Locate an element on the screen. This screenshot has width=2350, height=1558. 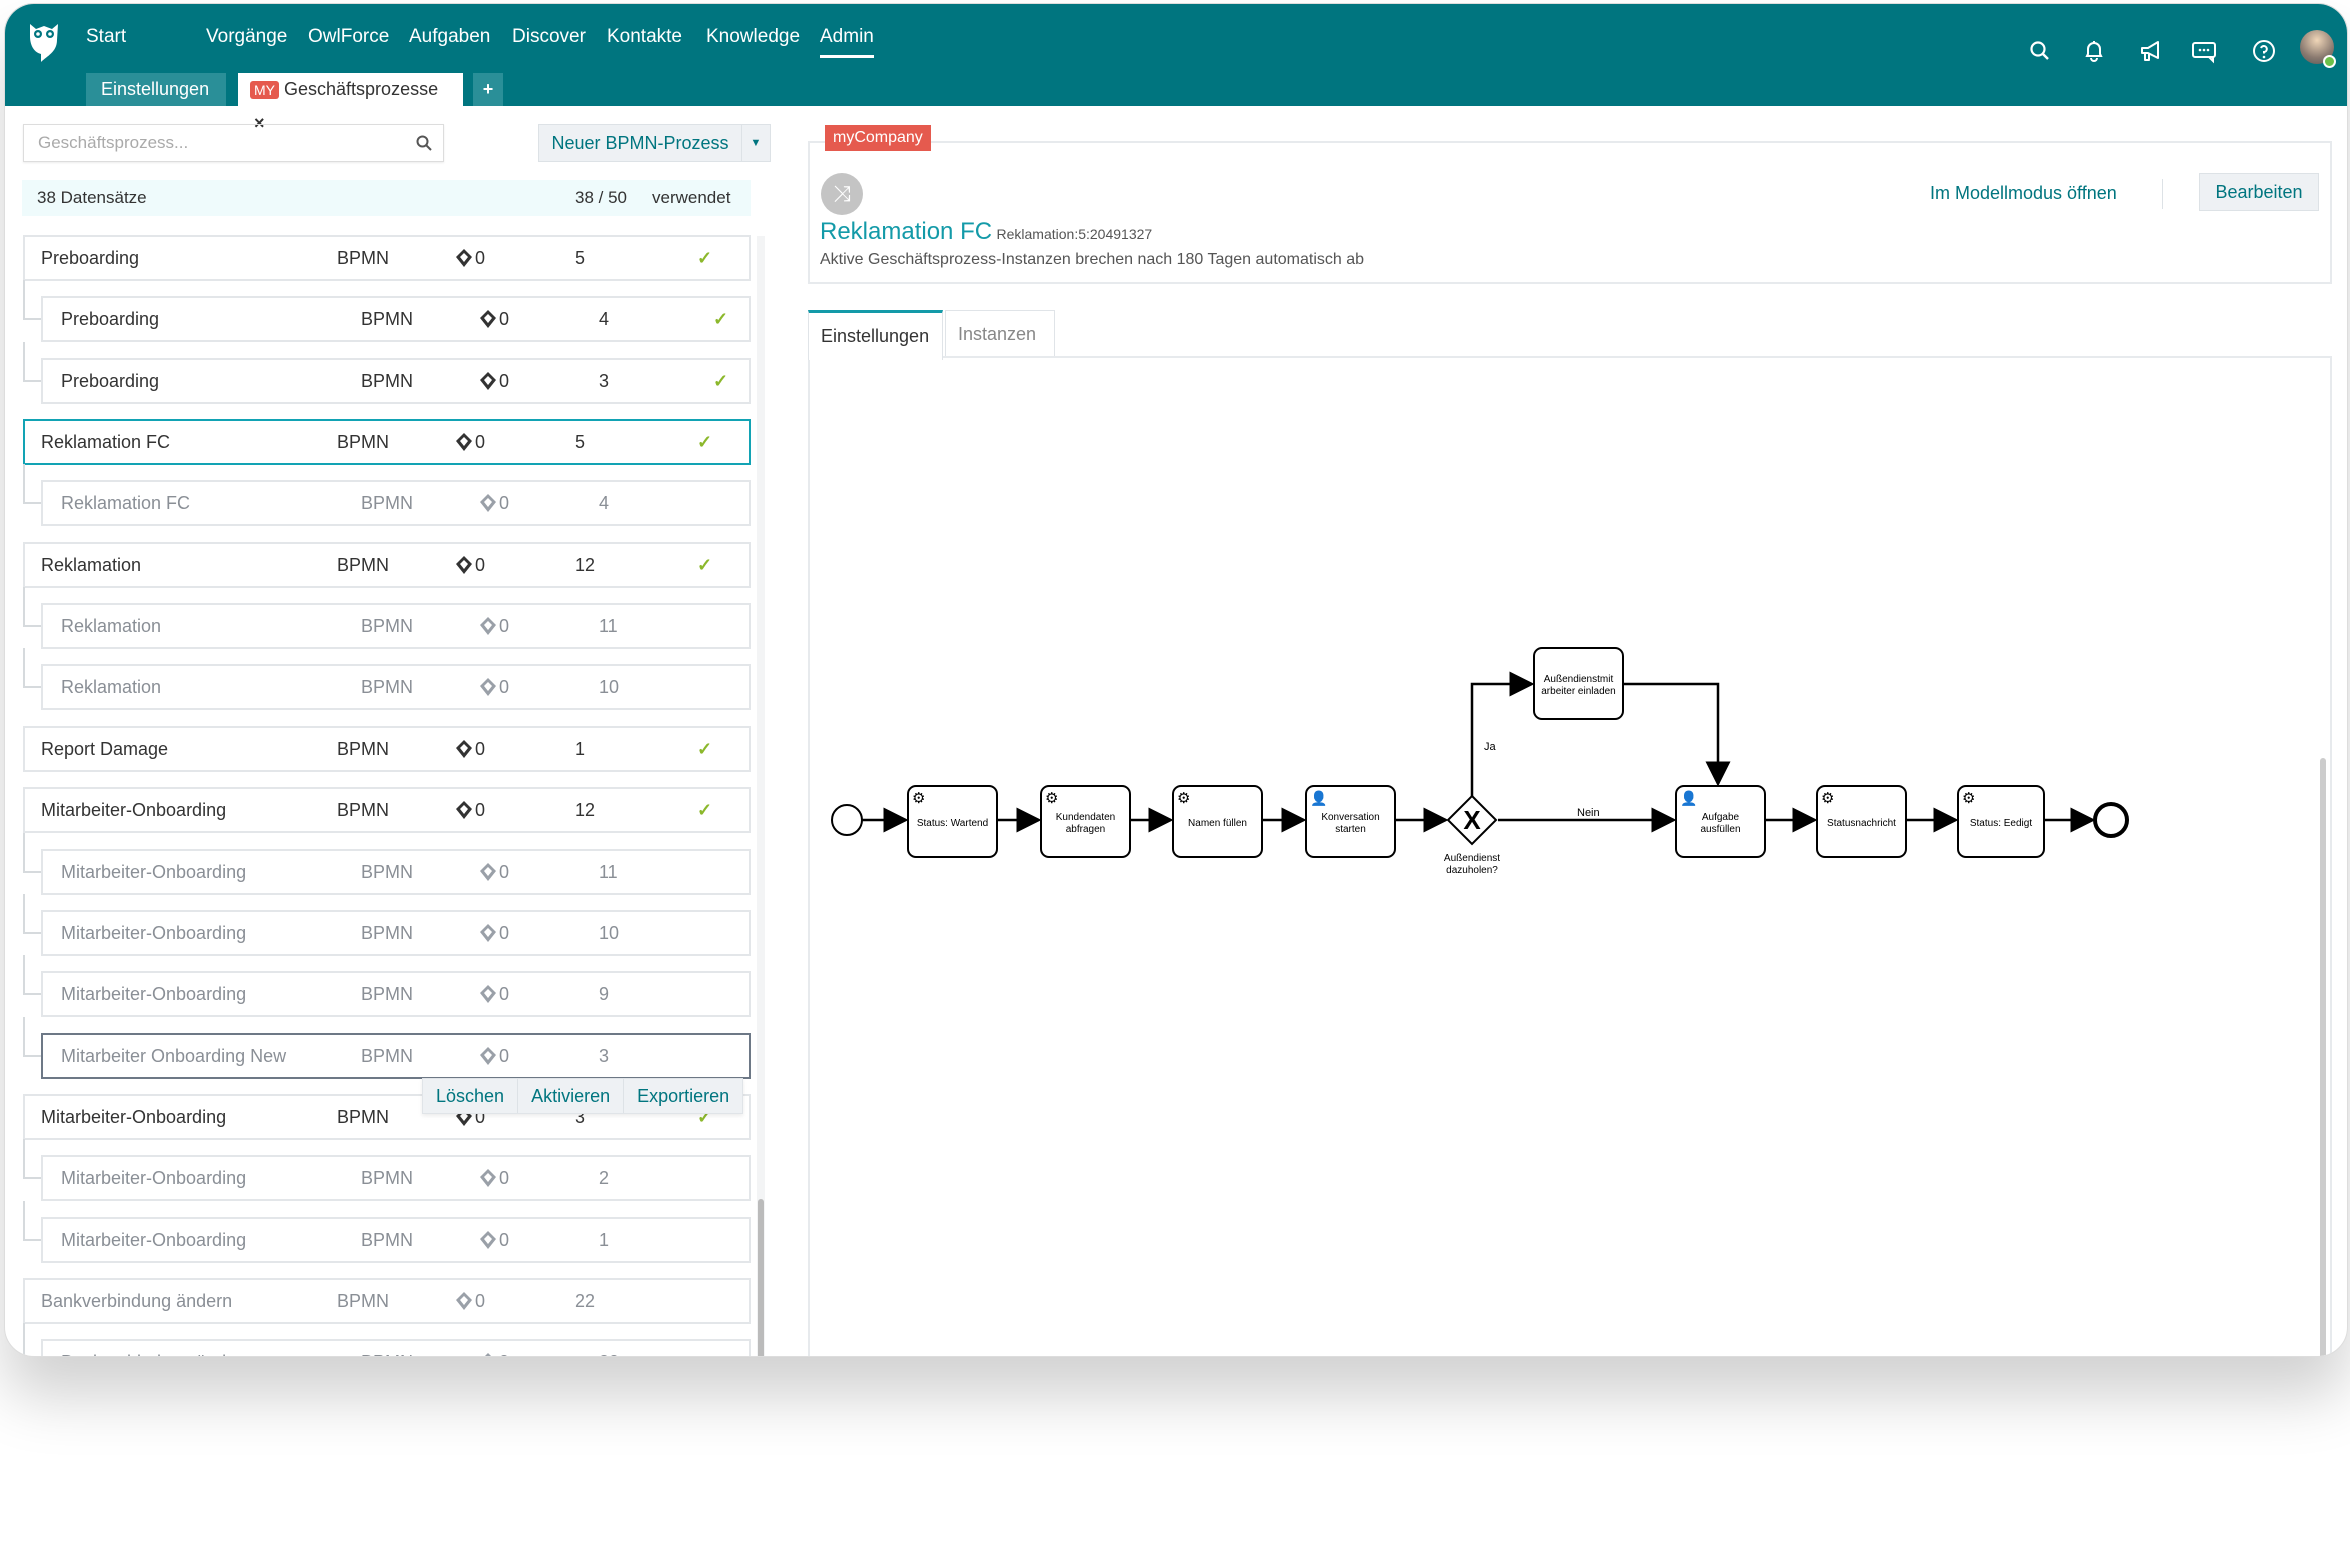
task-label: Aufgabe is located at coordinates (1721, 817).